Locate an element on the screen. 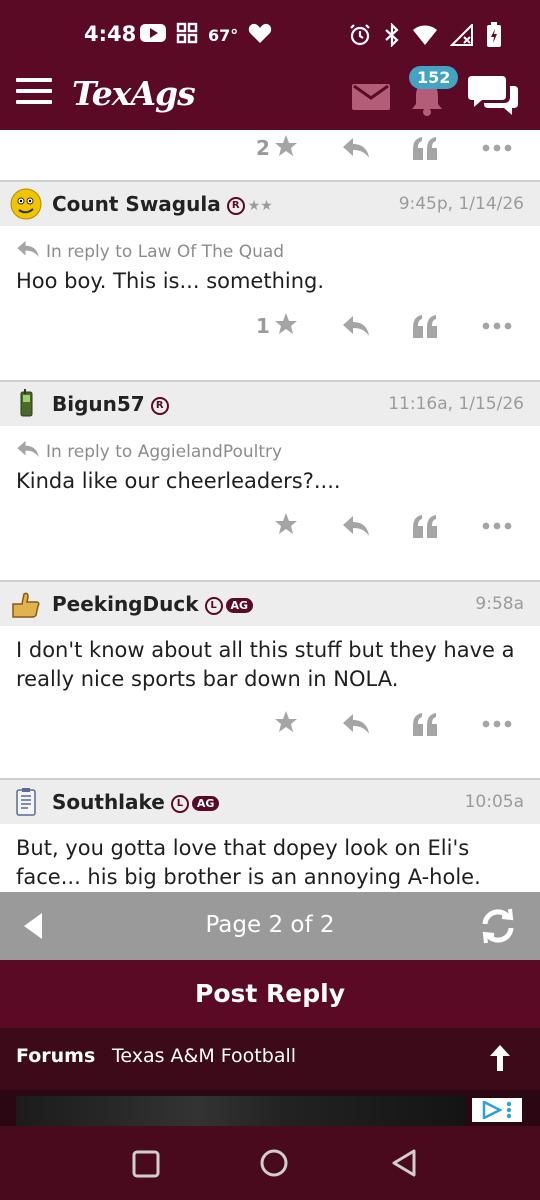  status-temperature: 67° is located at coordinates (223, 35).